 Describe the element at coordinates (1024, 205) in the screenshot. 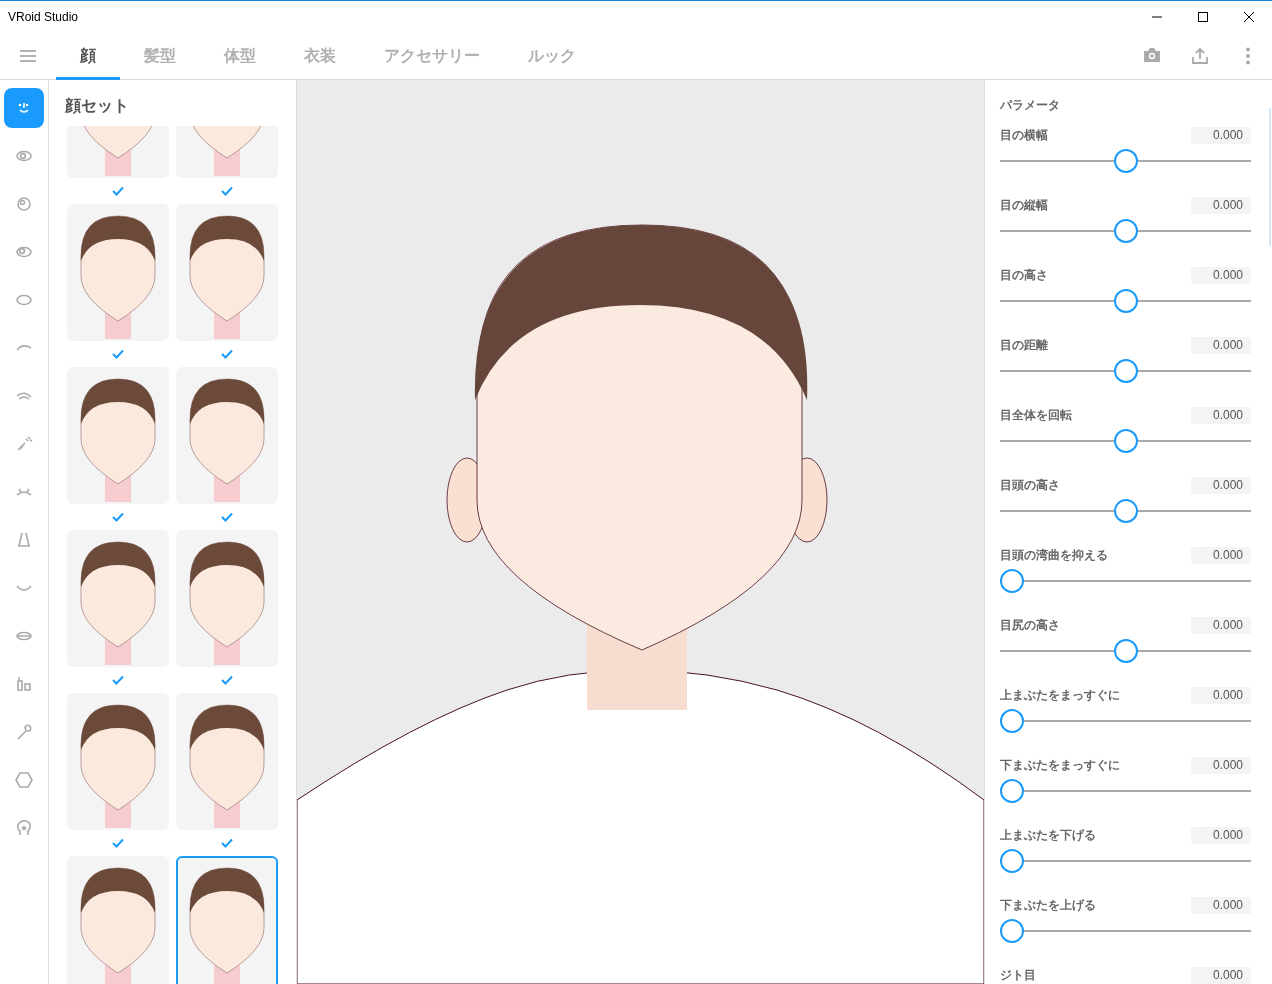

I see `parameter-label: 目の縦幅` at that location.